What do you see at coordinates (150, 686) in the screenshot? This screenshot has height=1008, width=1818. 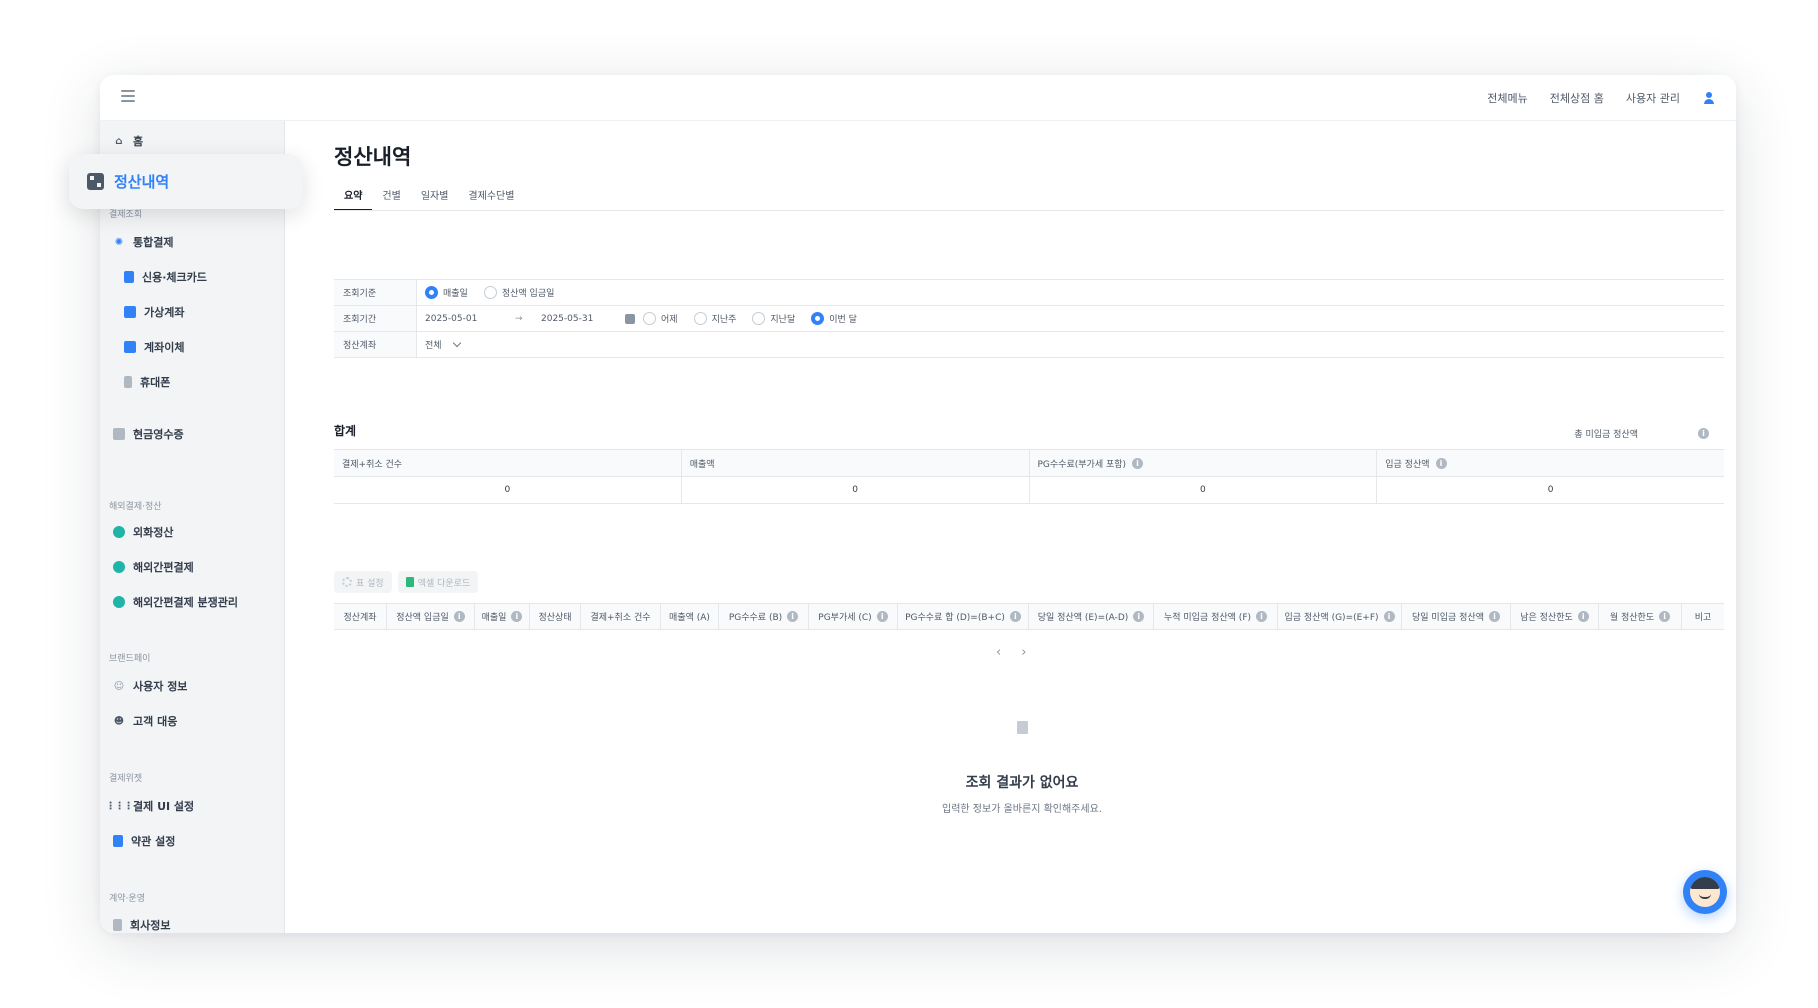 I see `sidebar-item-user-info: ☺ 사용자 정보` at bounding box center [150, 686].